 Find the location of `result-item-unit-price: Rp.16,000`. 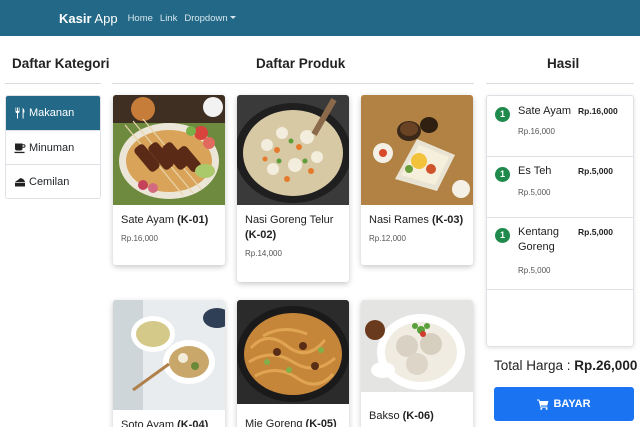

result-item-unit-price: Rp.16,000 is located at coordinates (536, 131).